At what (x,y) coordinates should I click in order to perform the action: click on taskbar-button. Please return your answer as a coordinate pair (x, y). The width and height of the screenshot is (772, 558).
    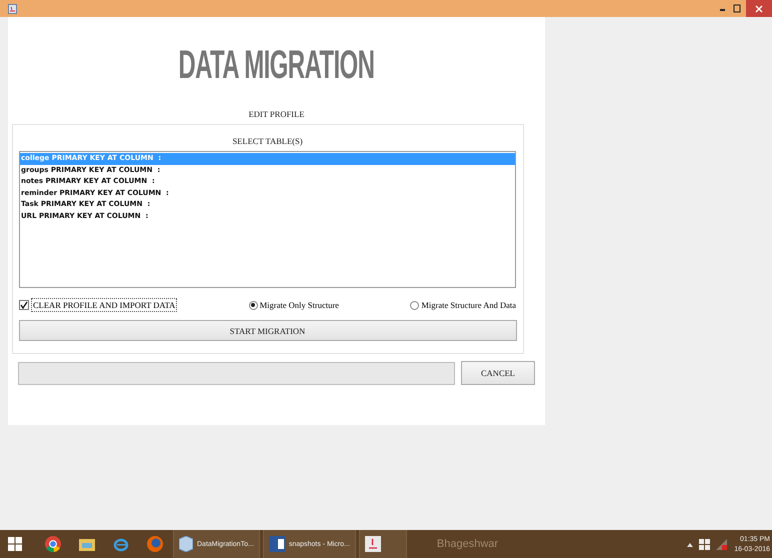
    Looking at the image, I should click on (382, 544).